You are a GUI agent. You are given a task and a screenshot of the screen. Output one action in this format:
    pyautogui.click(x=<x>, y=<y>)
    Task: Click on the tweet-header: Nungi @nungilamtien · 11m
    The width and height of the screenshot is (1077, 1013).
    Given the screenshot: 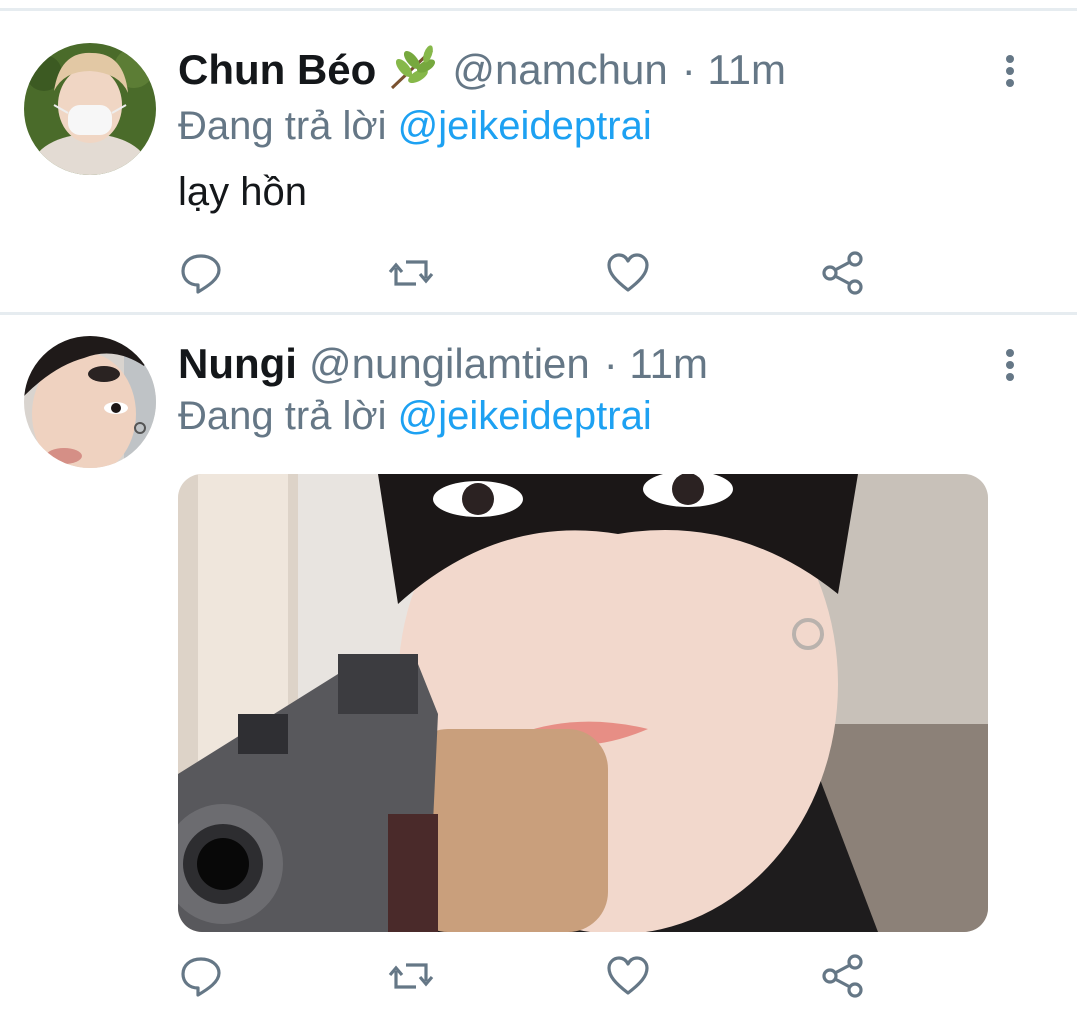 What is the action you would take?
    pyautogui.click(x=443, y=364)
    